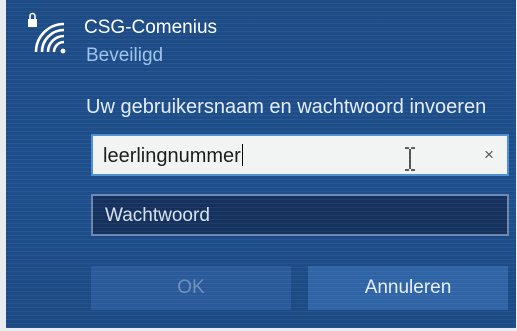  I want to click on ibeam-cursor-icon, so click(410, 159).